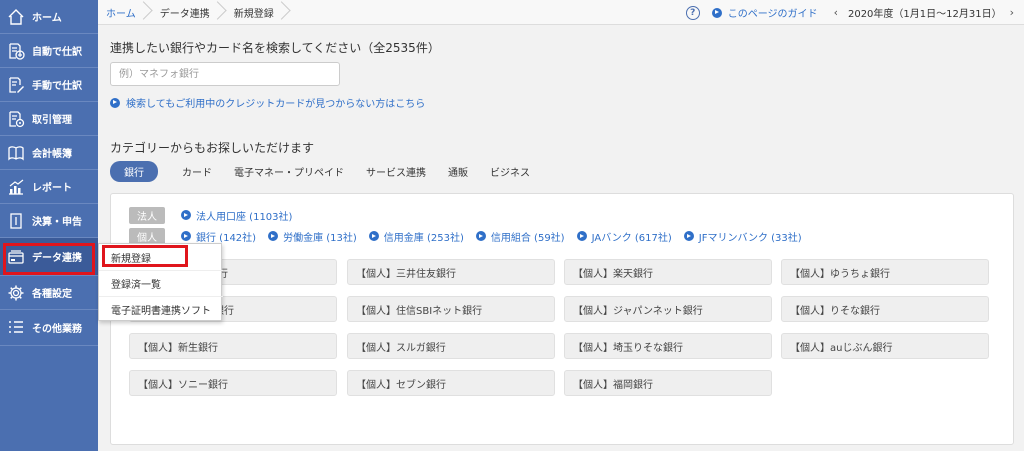  Describe the element at coordinates (57, 86) in the screenshot. I see `sidebar-item-label: 手動で仕訳` at that location.